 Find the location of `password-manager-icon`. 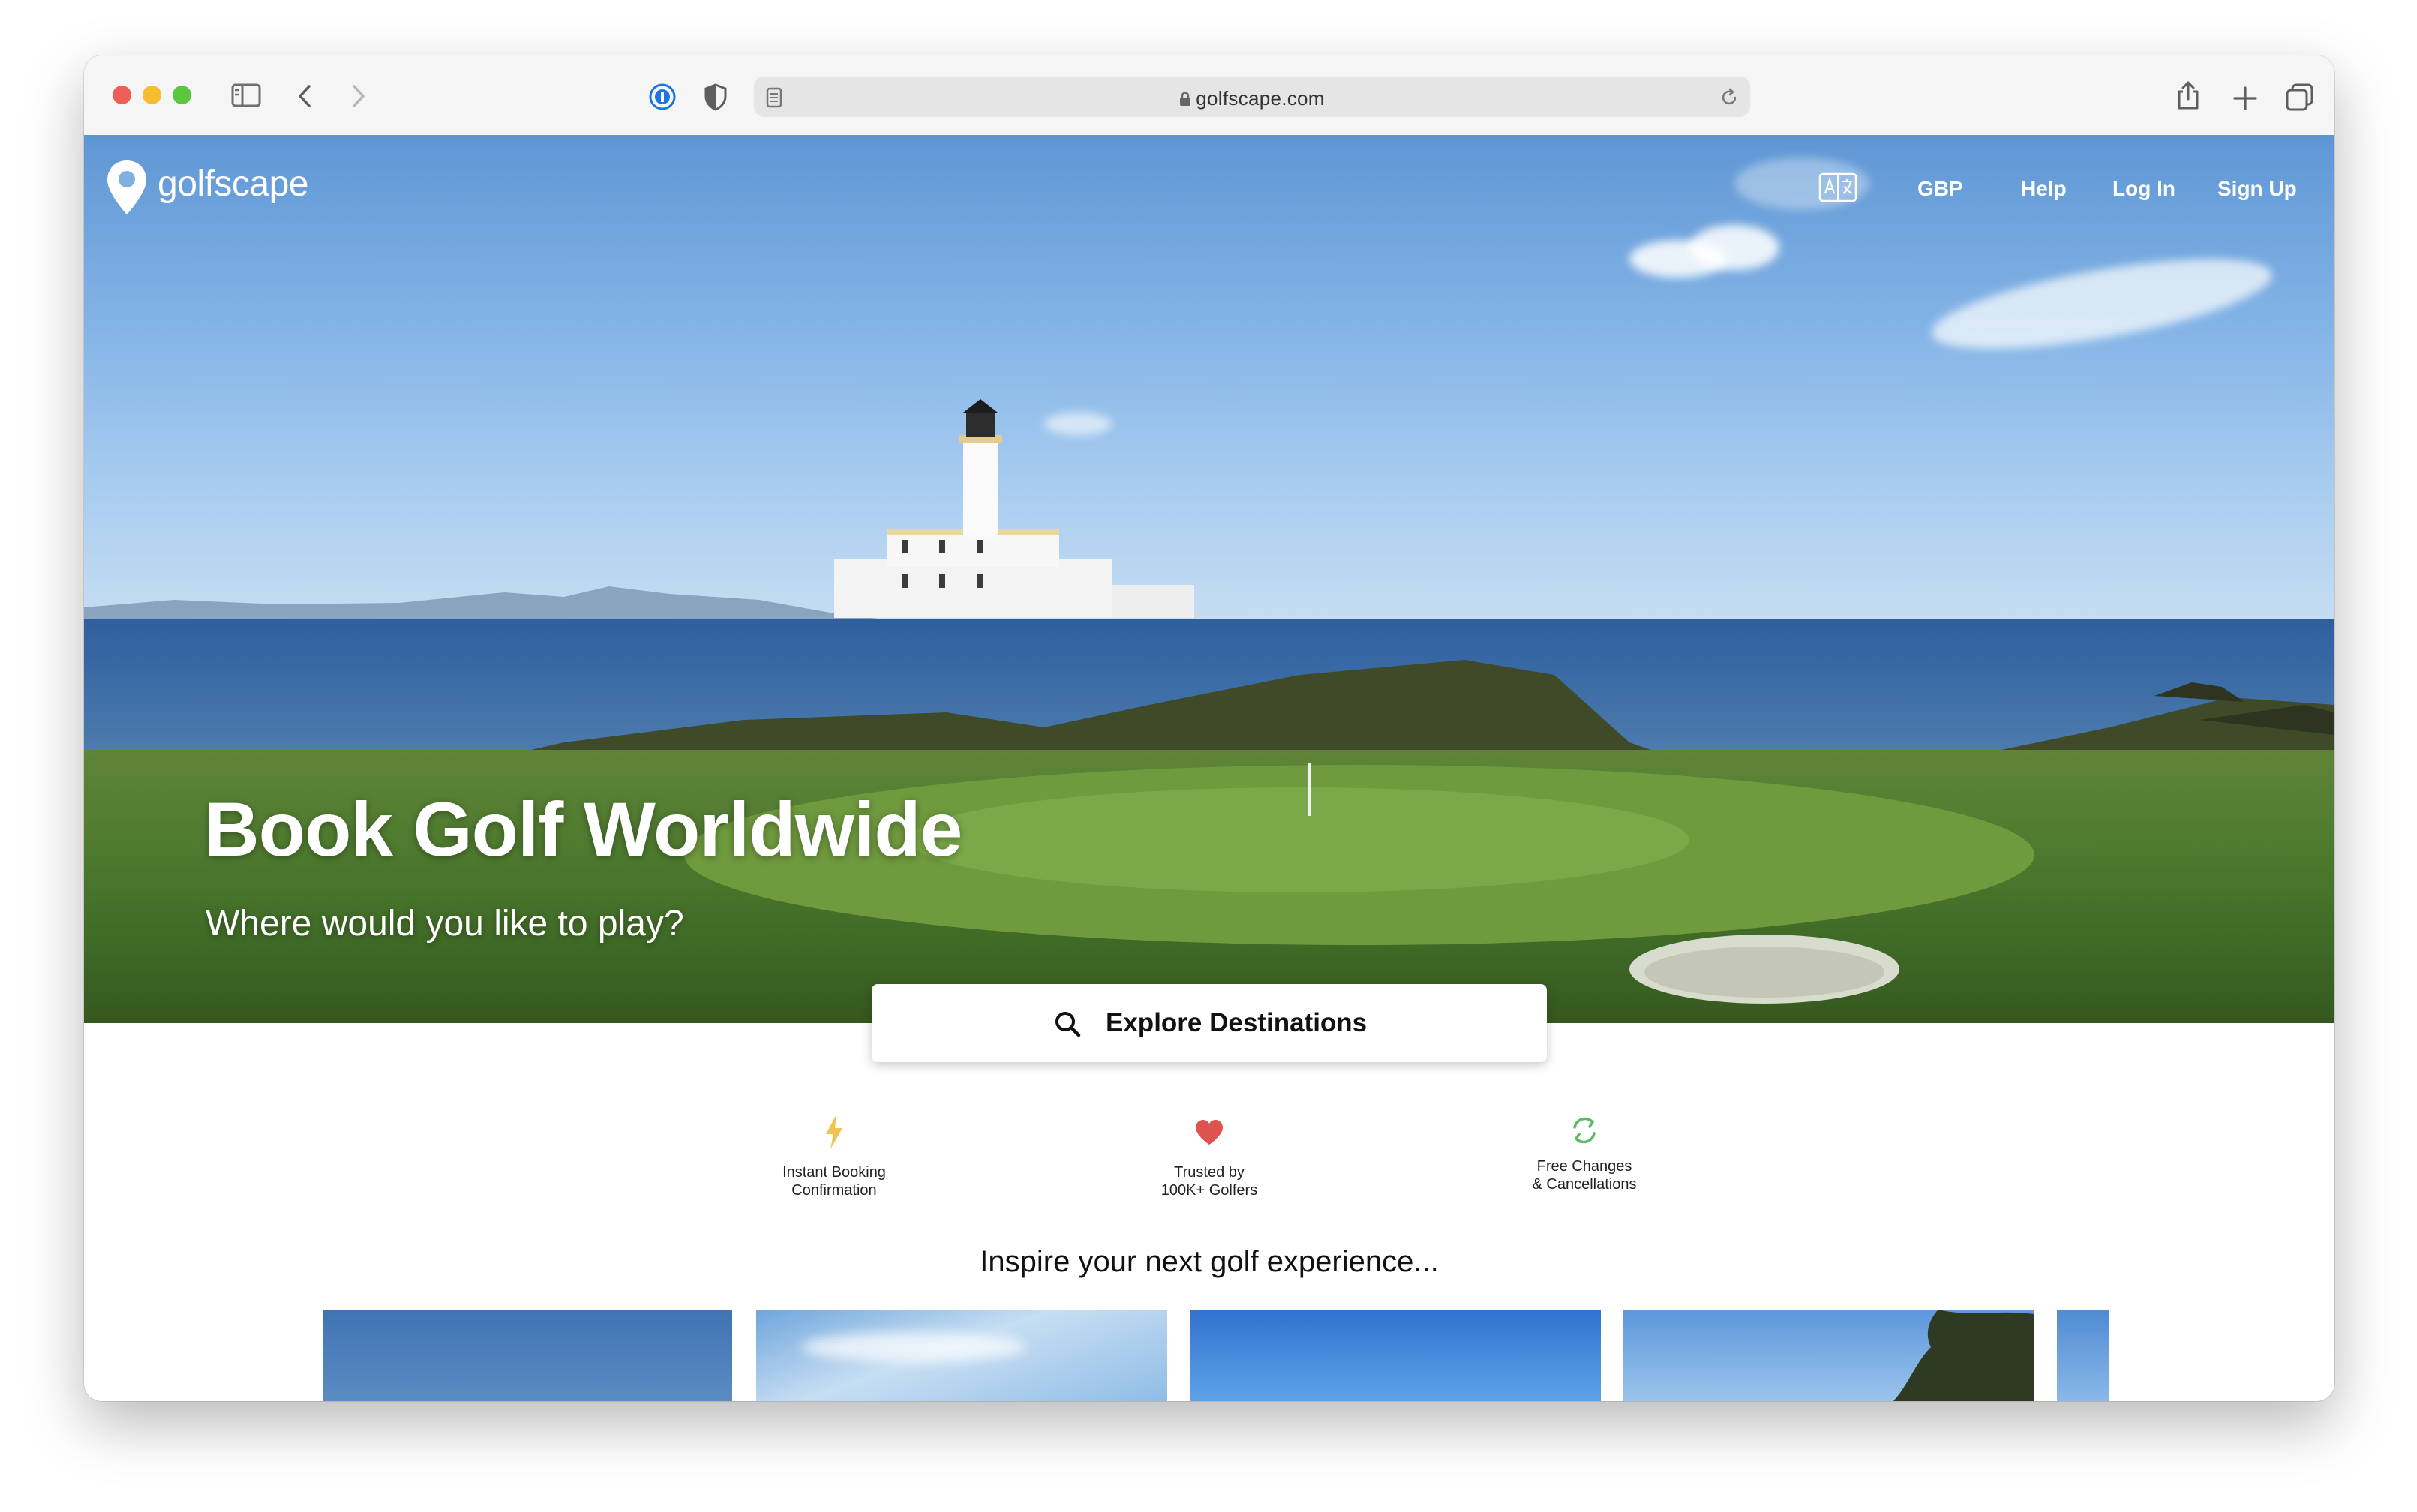

password-manager-icon is located at coordinates (663, 96).